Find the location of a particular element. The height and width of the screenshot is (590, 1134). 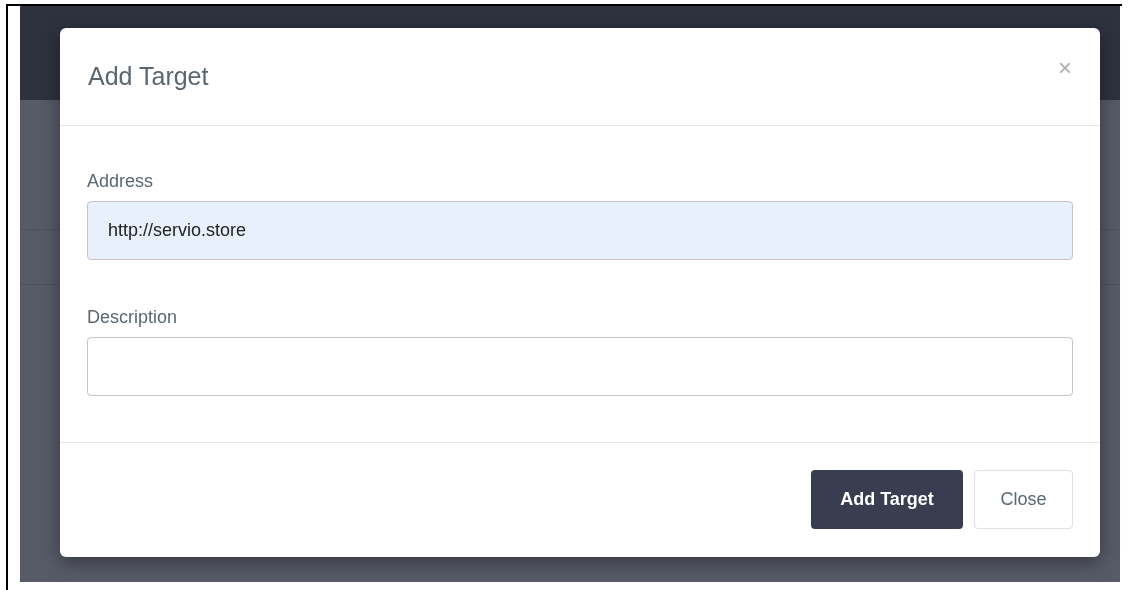

input-field is located at coordinates (580, 366).